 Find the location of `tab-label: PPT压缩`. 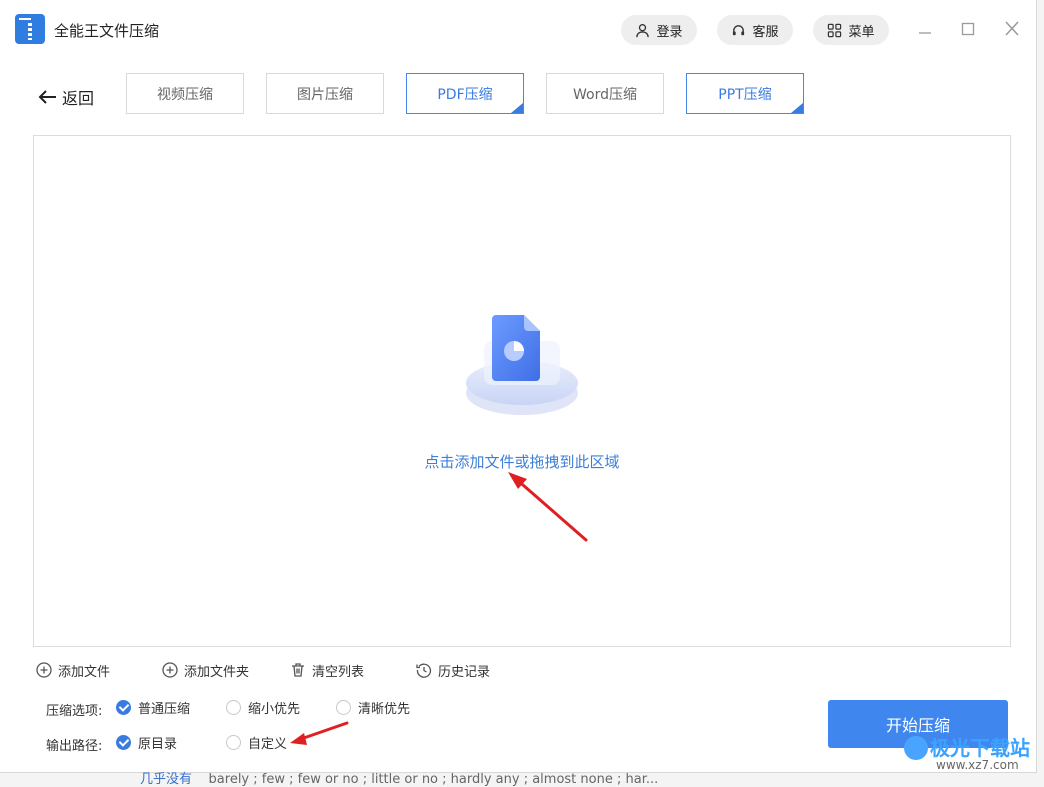

tab-label: PPT压缩 is located at coordinates (745, 94).